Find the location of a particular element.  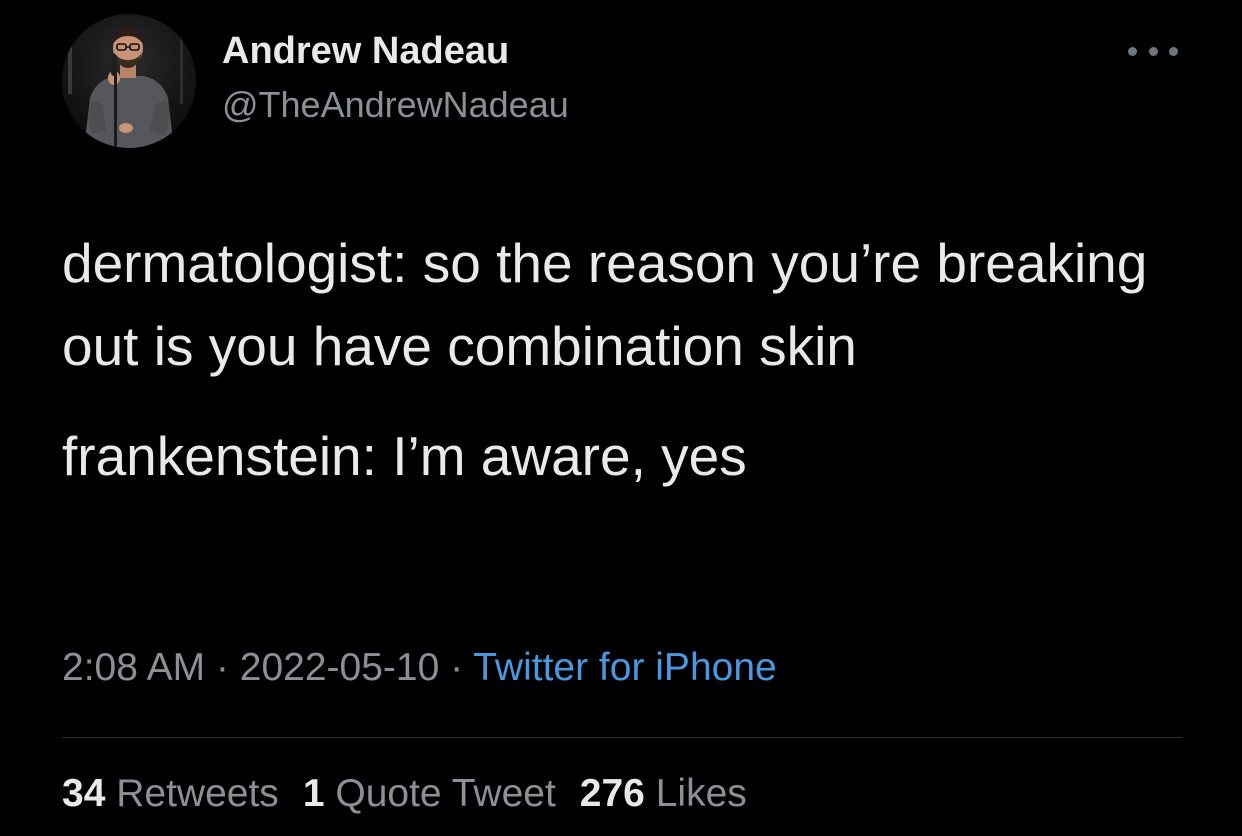

tweet-stats: 34 Retweets 1 Quote Tweet 276 Likes is located at coordinates (404, 794).